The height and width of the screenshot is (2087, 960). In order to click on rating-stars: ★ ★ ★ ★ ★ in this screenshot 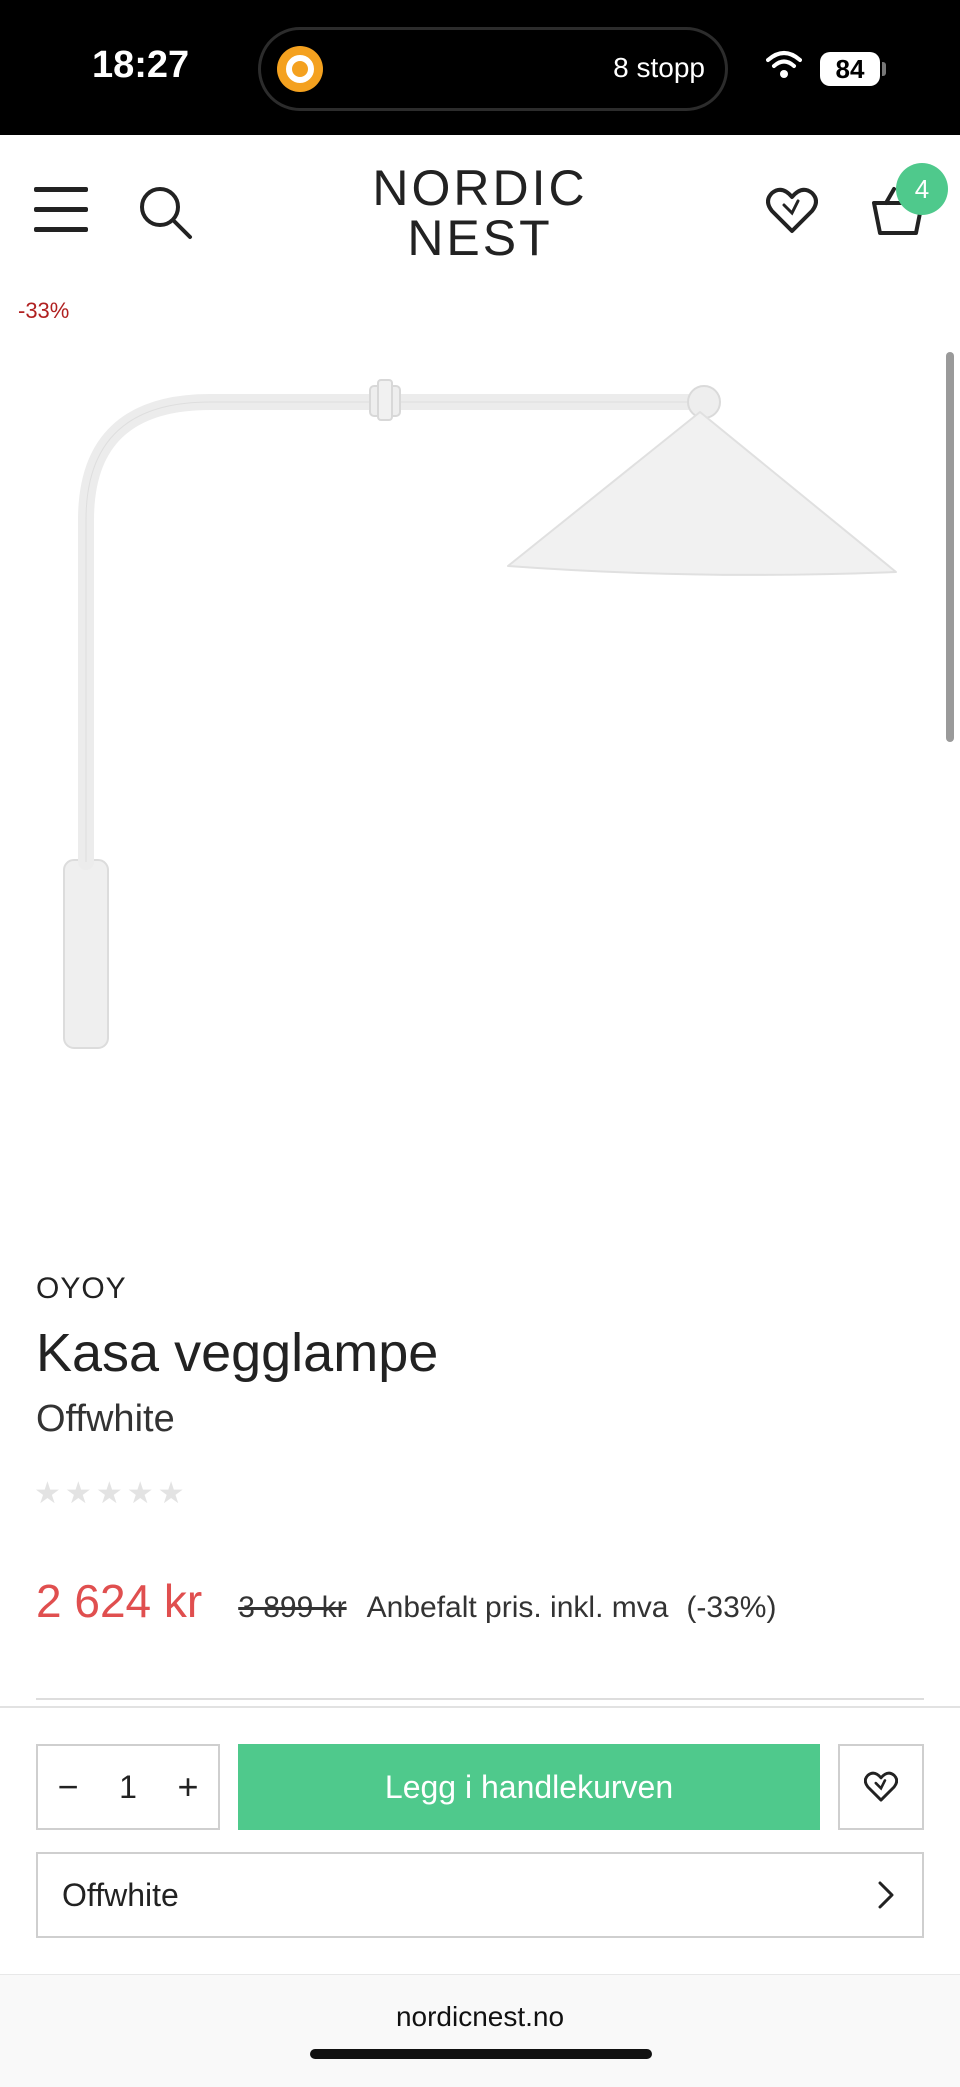, I will do `click(109, 1493)`.